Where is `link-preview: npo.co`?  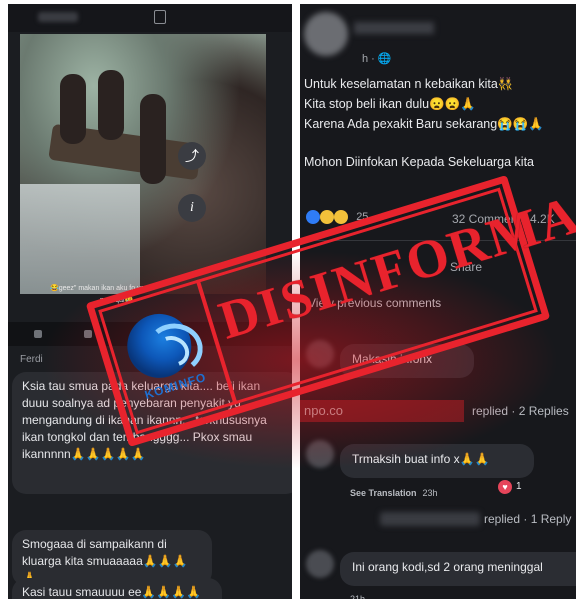 link-preview: npo.co is located at coordinates (382, 411).